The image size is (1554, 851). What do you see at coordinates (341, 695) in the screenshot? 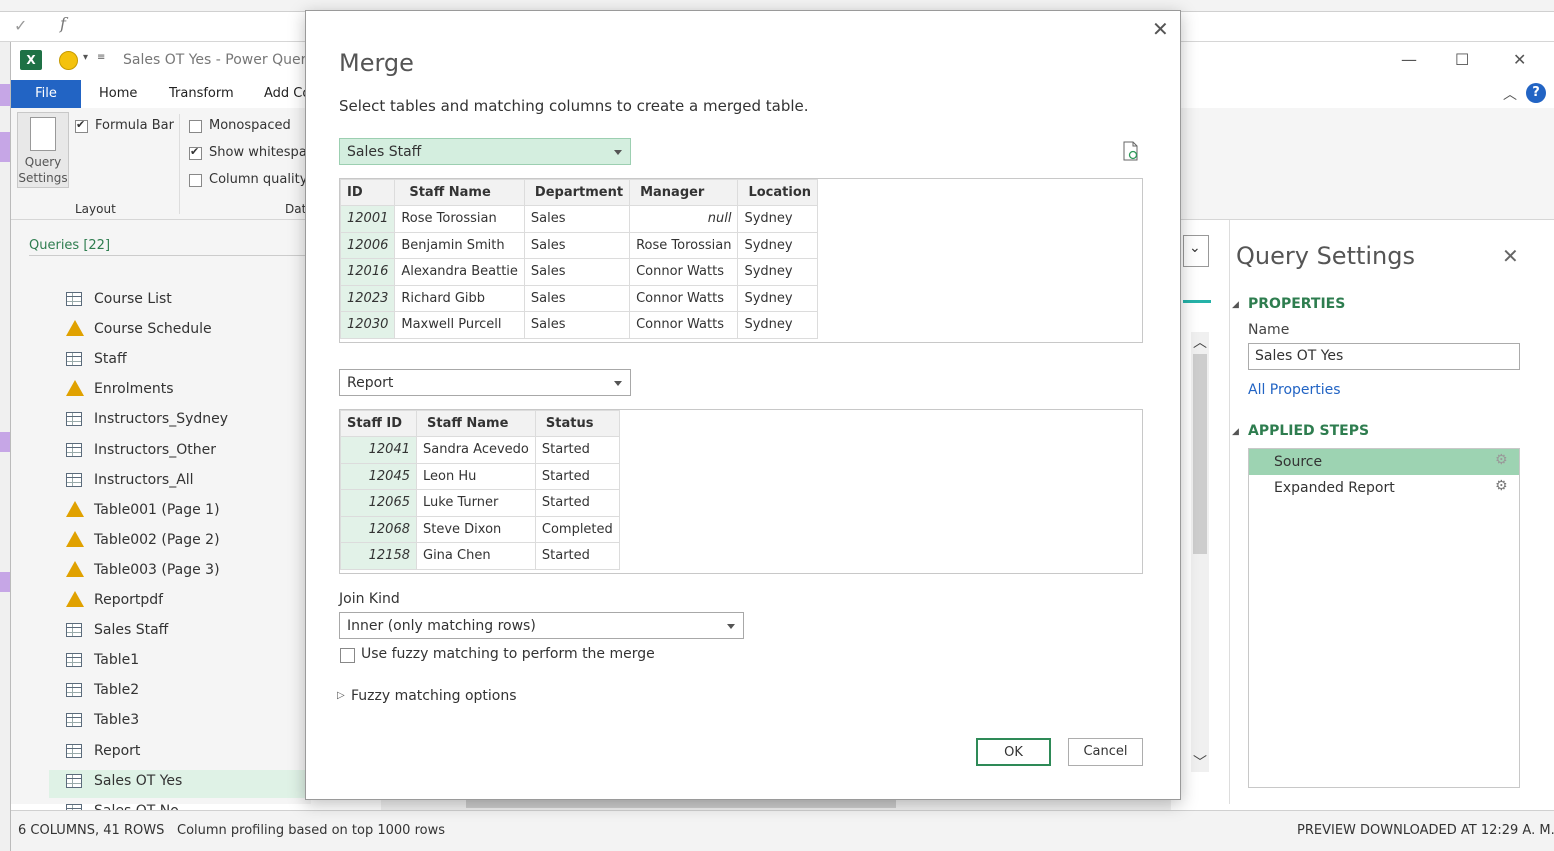
I see `expand-icon: ▷` at bounding box center [341, 695].